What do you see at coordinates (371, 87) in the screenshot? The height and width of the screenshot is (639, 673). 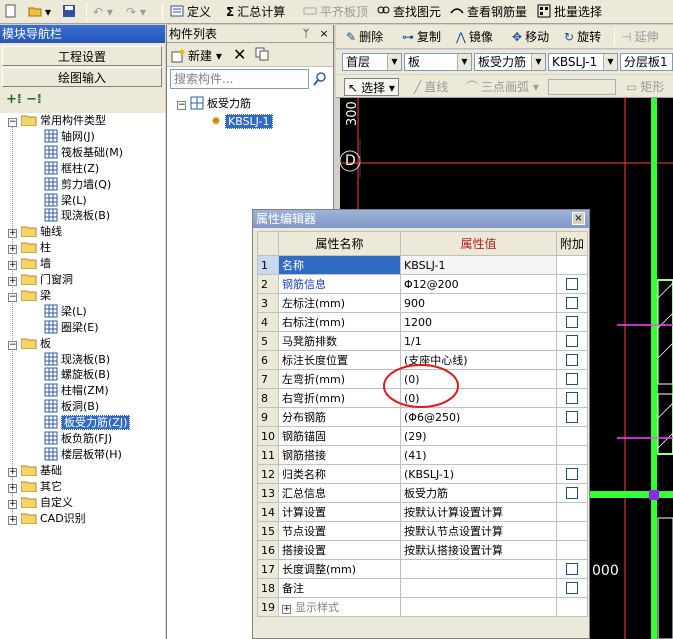 I see `select-tool-button: ↖ 选择 ▾` at bounding box center [371, 87].